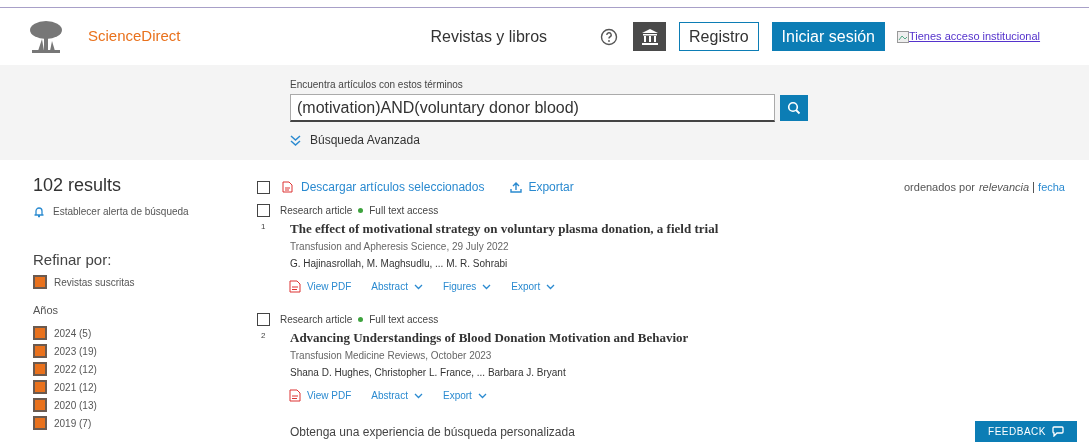  What do you see at coordinates (903, 36) in the screenshot?
I see `broken-image-icon` at bounding box center [903, 36].